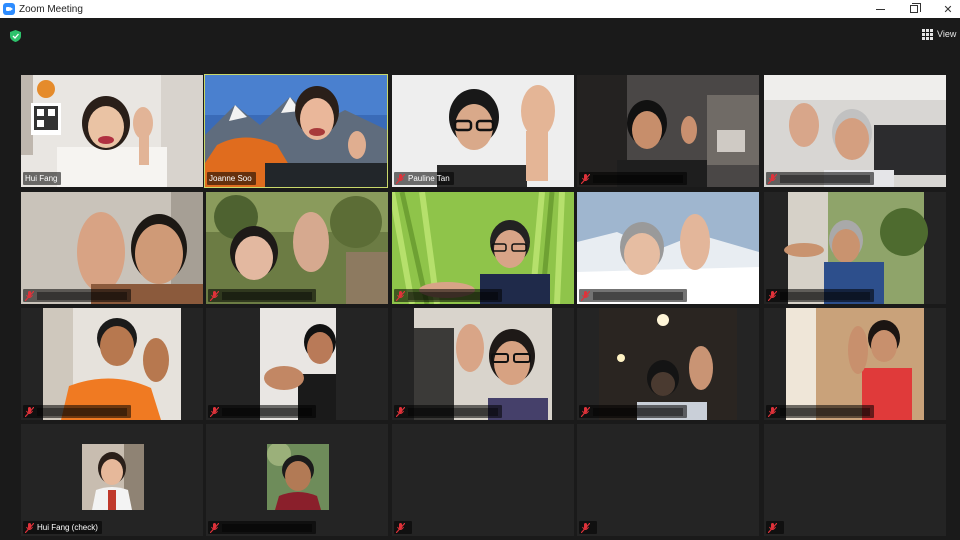 The width and height of the screenshot is (960, 540). I want to click on minimize-icon, so click(880, 9).